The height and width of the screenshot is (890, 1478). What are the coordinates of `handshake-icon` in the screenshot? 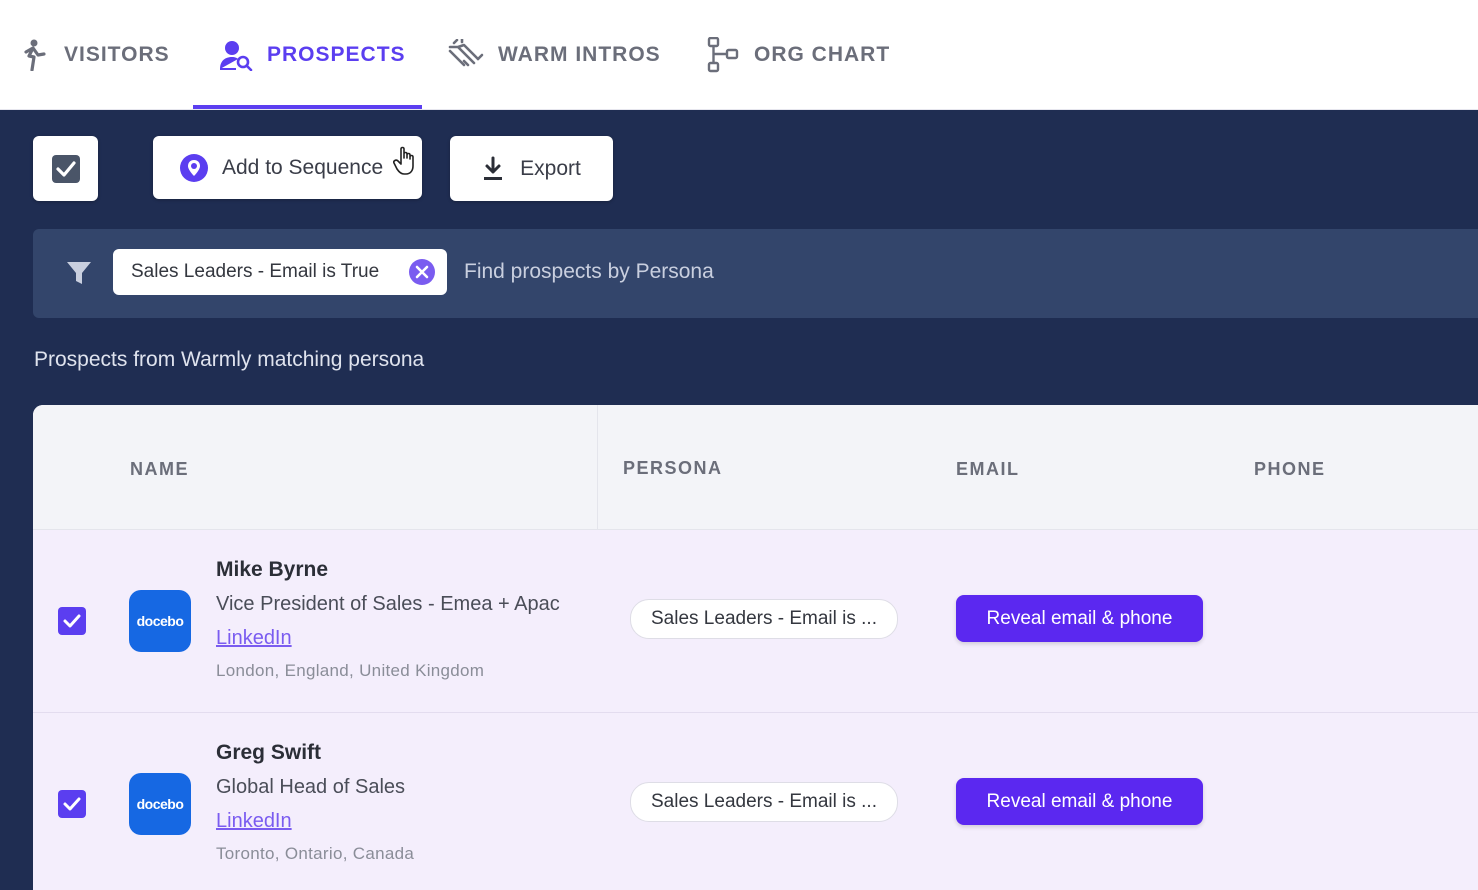 It's located at (466, 54).